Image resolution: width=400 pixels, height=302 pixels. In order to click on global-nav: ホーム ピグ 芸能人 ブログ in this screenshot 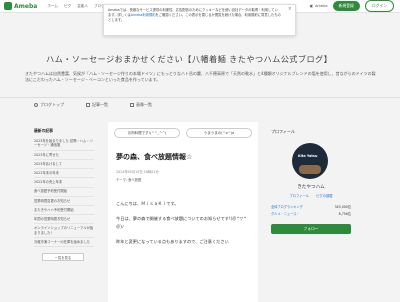, I will do `click(75, 6)`.